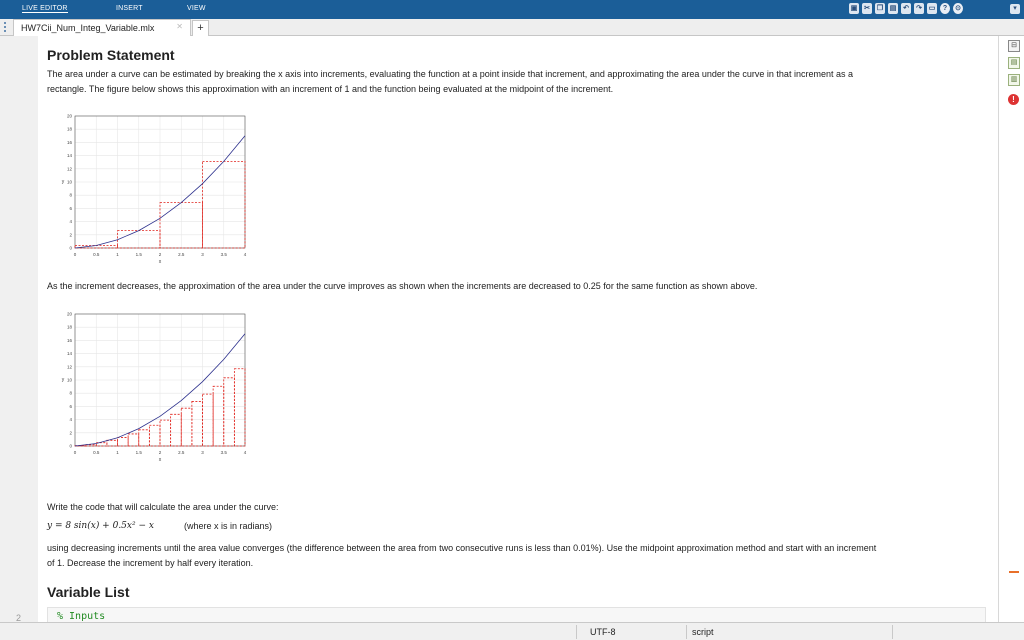 This screenshot has width=1024, height=640. Describe the element at coordinates (81, 616) in the screenshot. I see `code-comment: % Inputs` at that location.